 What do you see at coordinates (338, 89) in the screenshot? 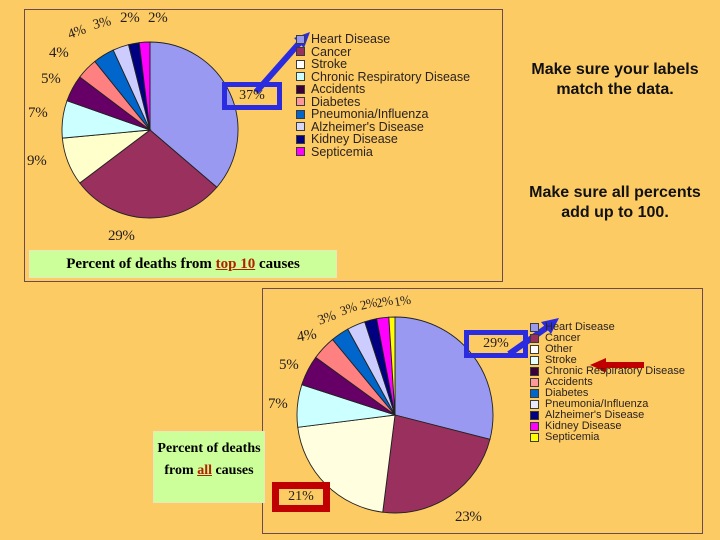
I see `legend-item-label: Accidents` at bounding box center [338, 89].